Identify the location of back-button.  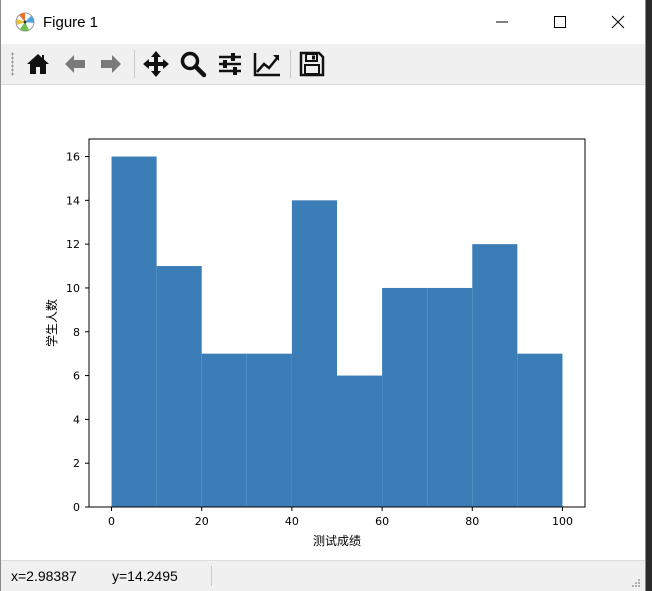
(75, 64).